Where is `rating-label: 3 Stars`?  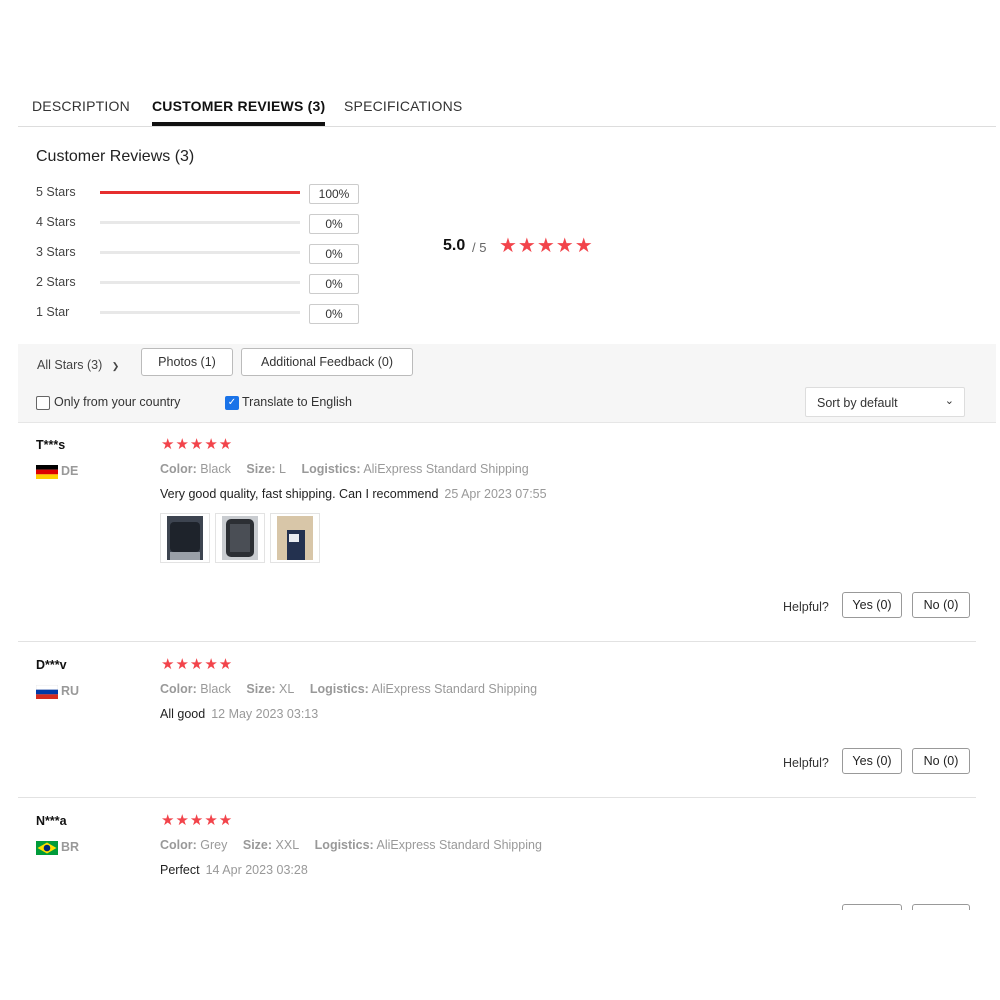
rating-label: 3 Stars is located at coordinates (56, 252).